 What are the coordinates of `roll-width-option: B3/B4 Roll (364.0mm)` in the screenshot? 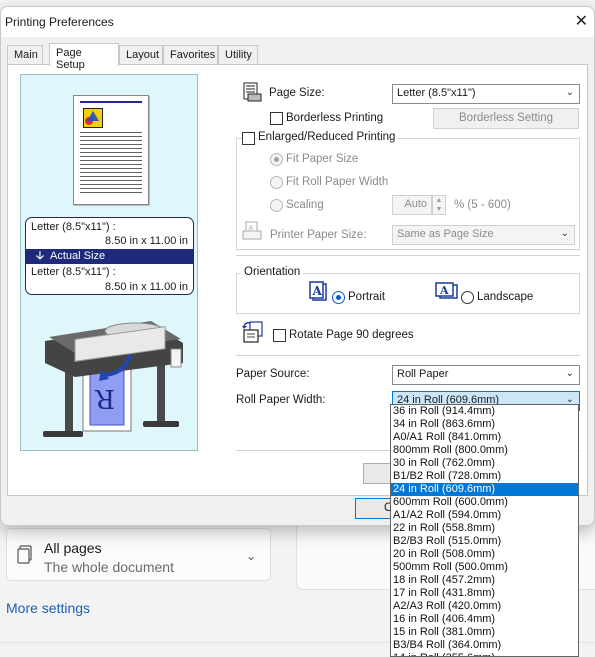 It's located at (484, 645).